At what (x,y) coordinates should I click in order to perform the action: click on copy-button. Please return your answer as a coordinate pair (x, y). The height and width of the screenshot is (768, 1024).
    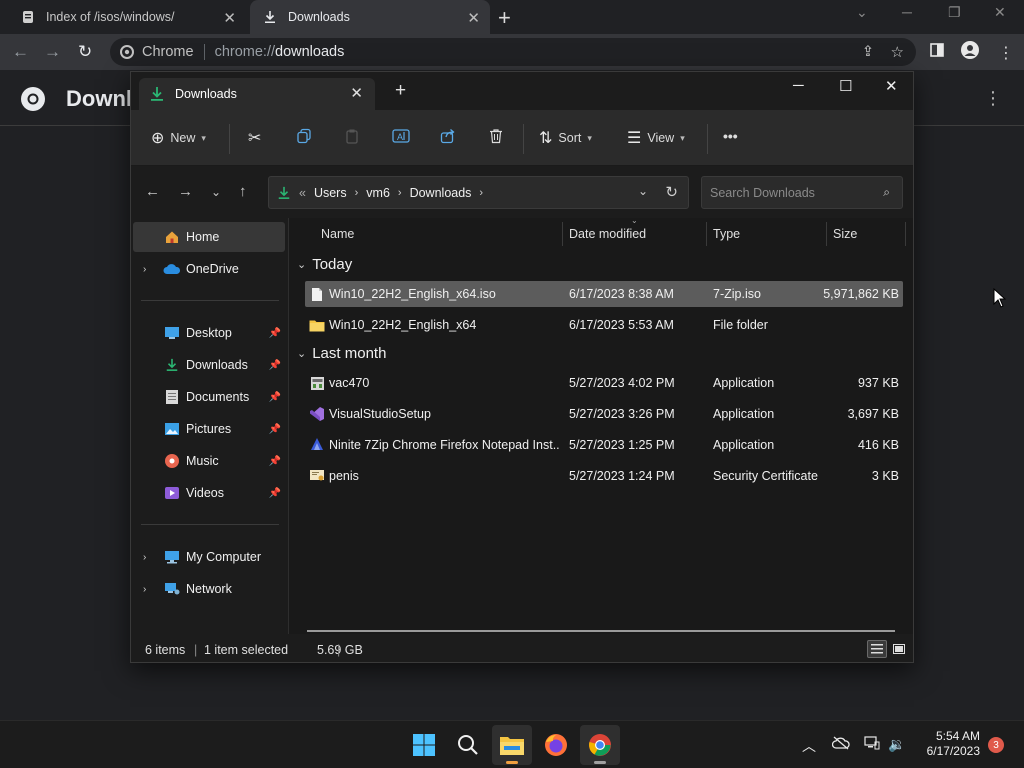
    Looking at the image, I should click on (304, 136).